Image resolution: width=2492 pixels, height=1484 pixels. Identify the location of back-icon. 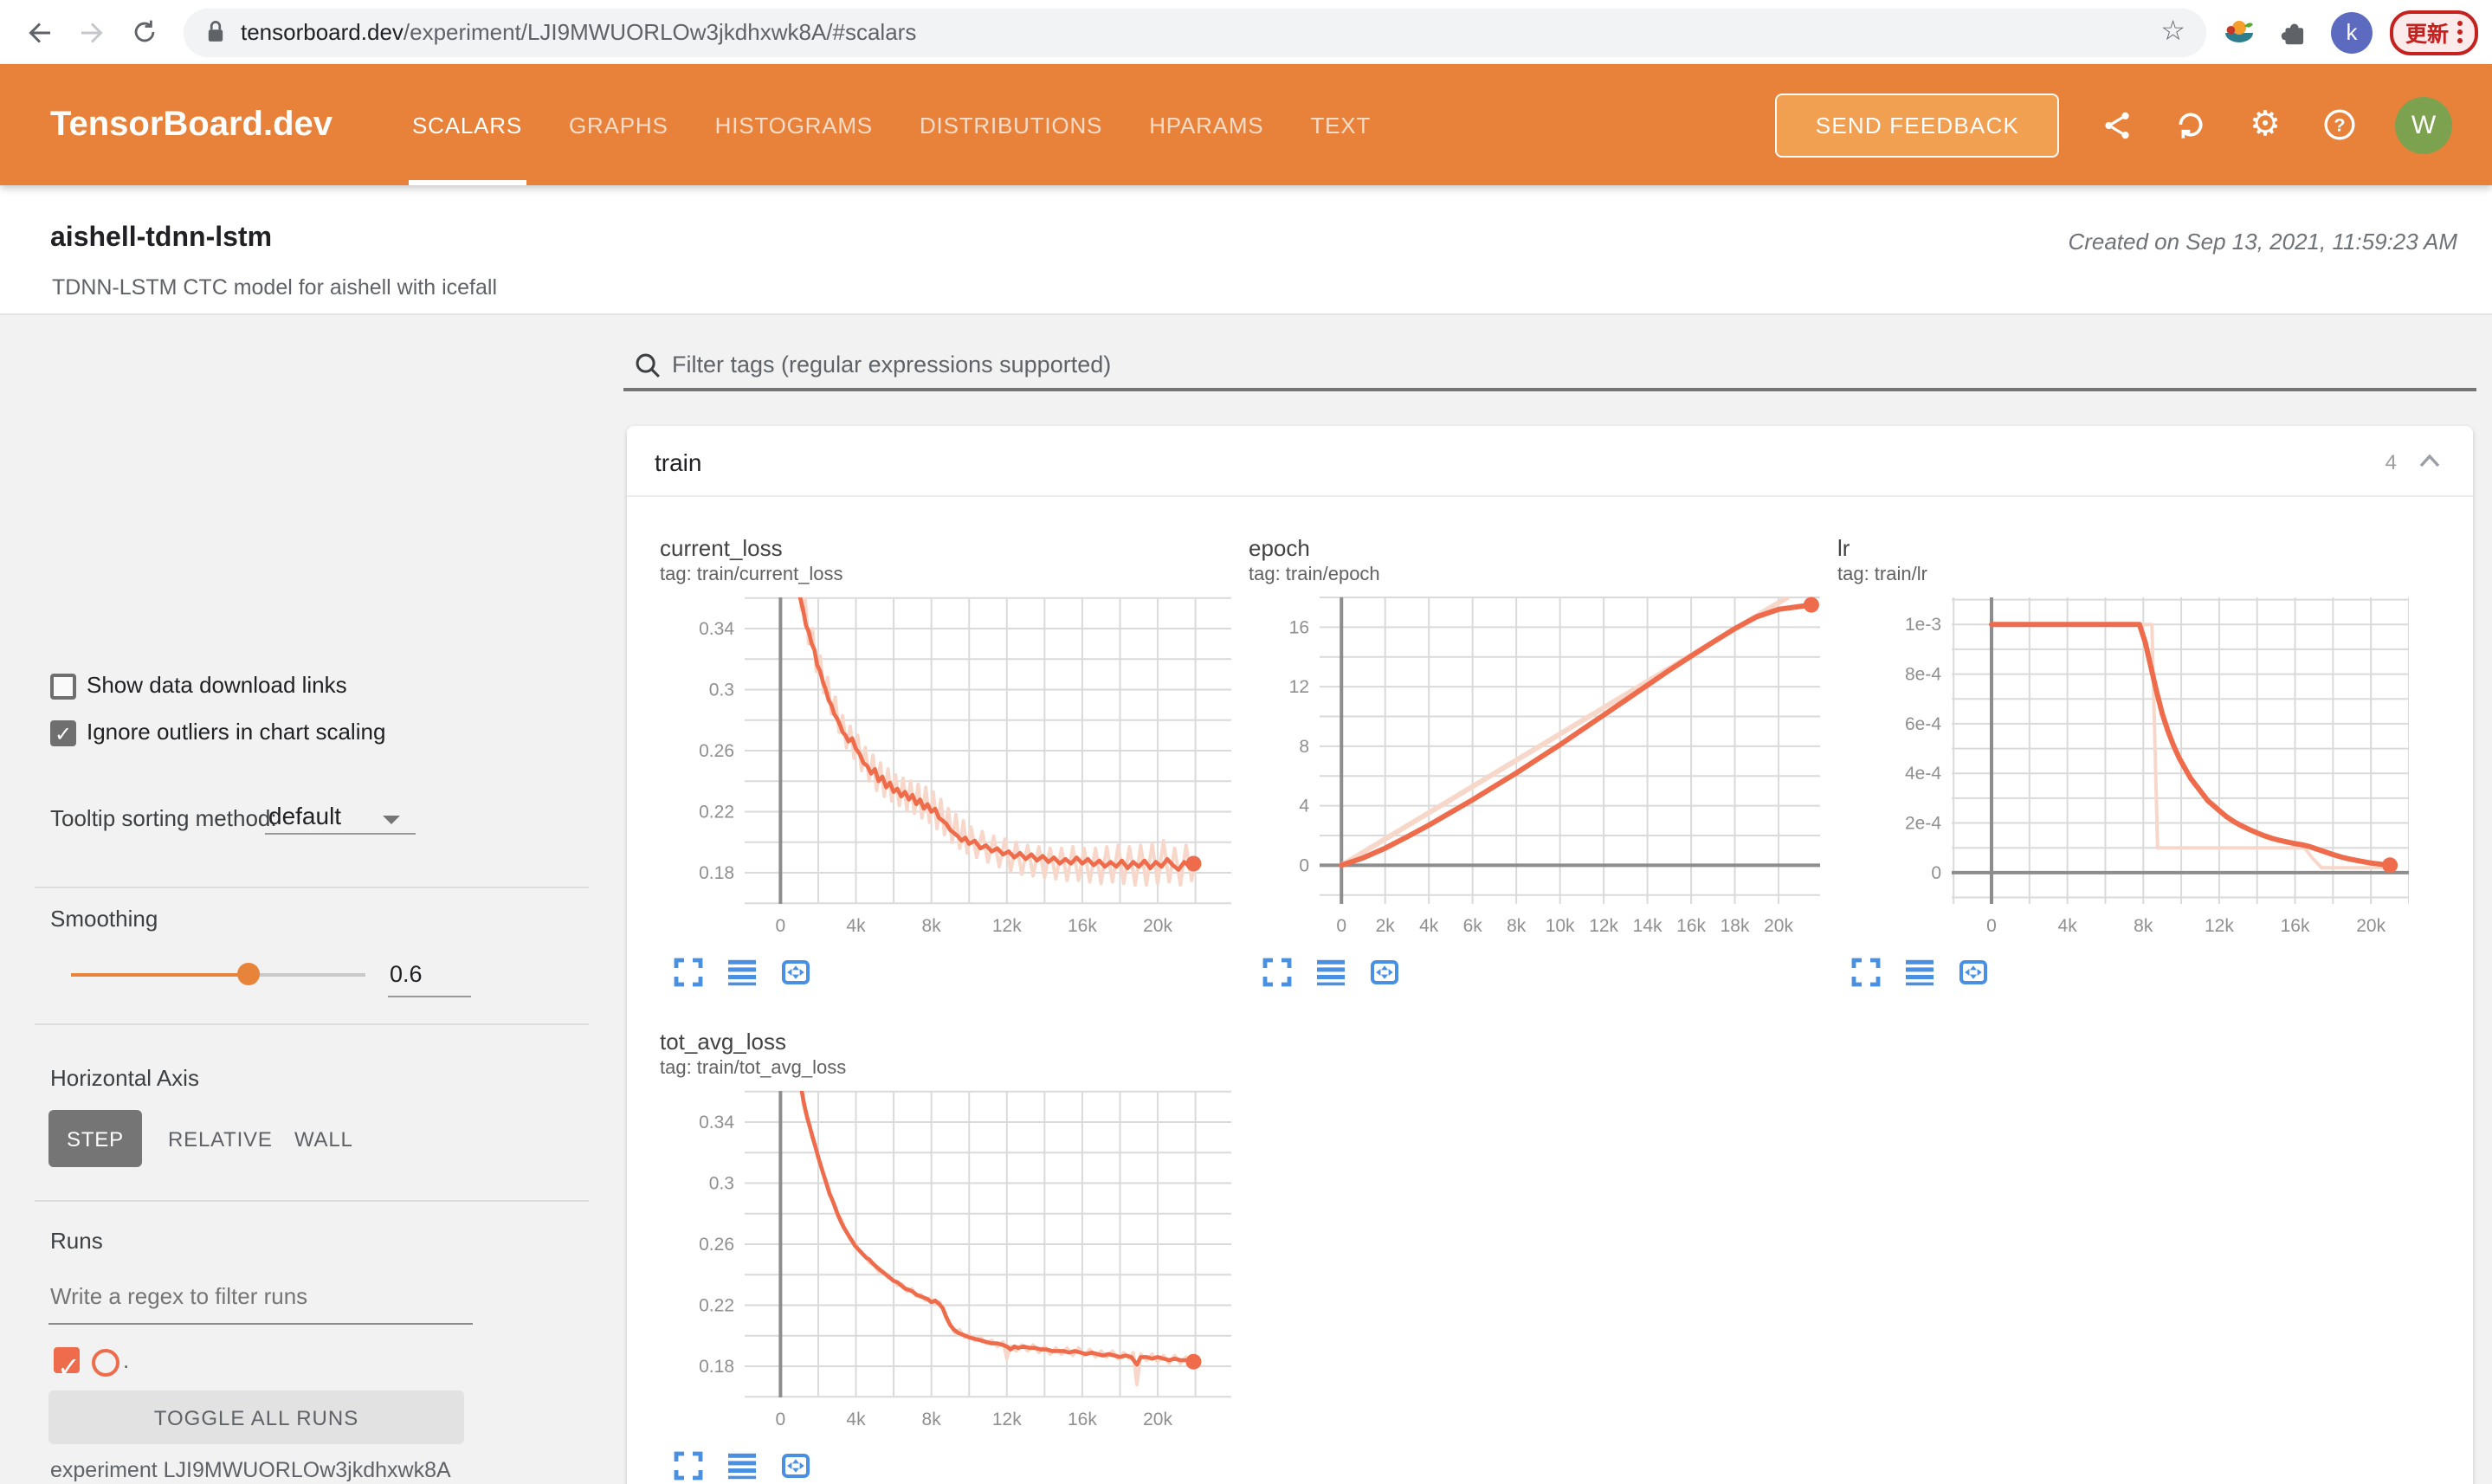
(40, 32).